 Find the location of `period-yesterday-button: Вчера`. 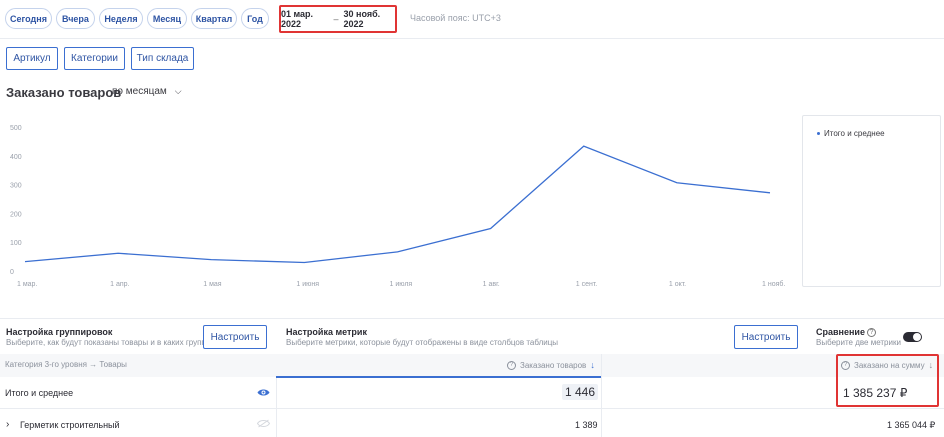

period-yesterday-button: Вчера is located at coordinates (75, 18).